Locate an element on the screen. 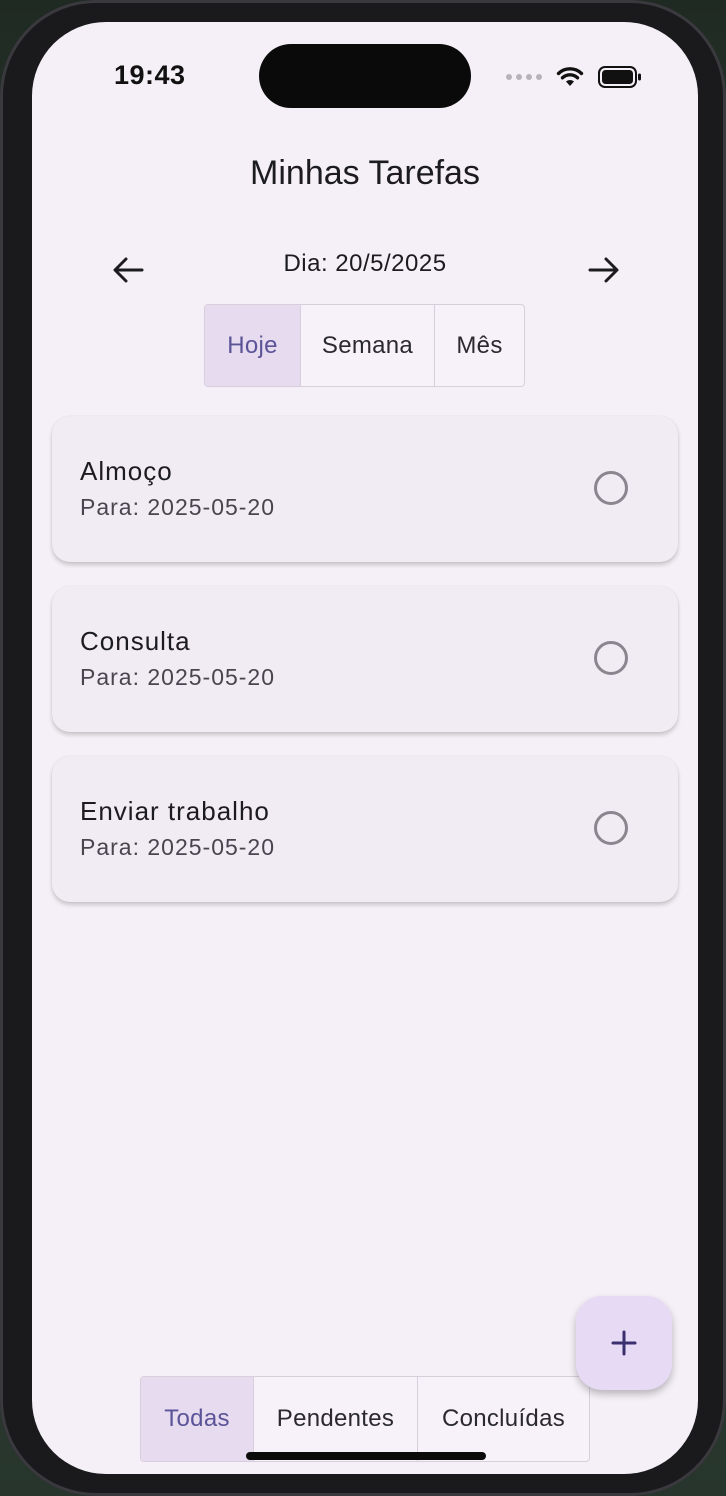  task-title: Almoço is located at coordinates (126, 471).